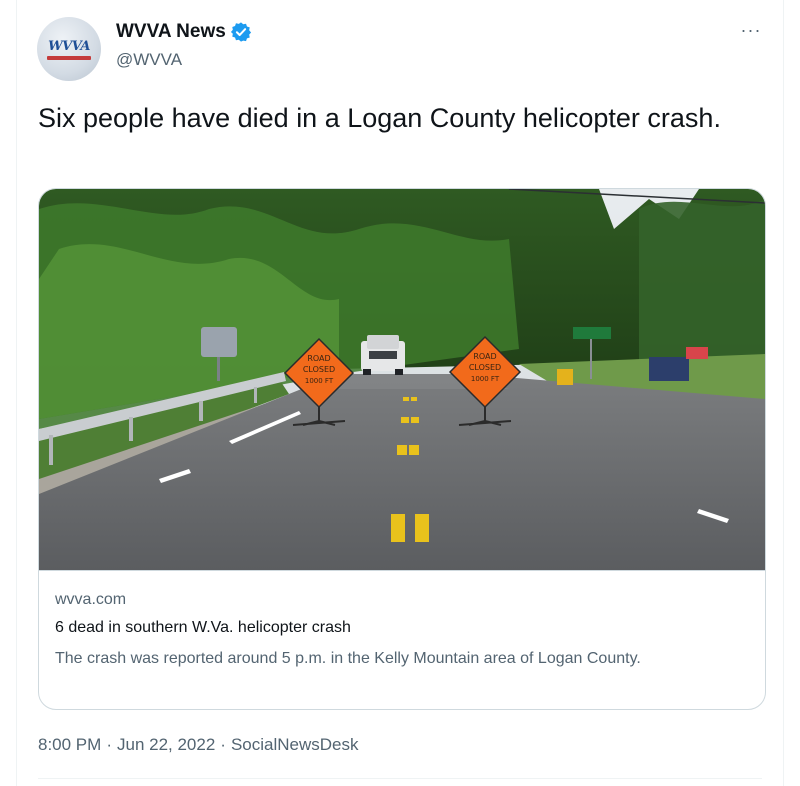 This screenshot has width=800, height=786. I want to click on avatar: WVVA, so click(69, 49).